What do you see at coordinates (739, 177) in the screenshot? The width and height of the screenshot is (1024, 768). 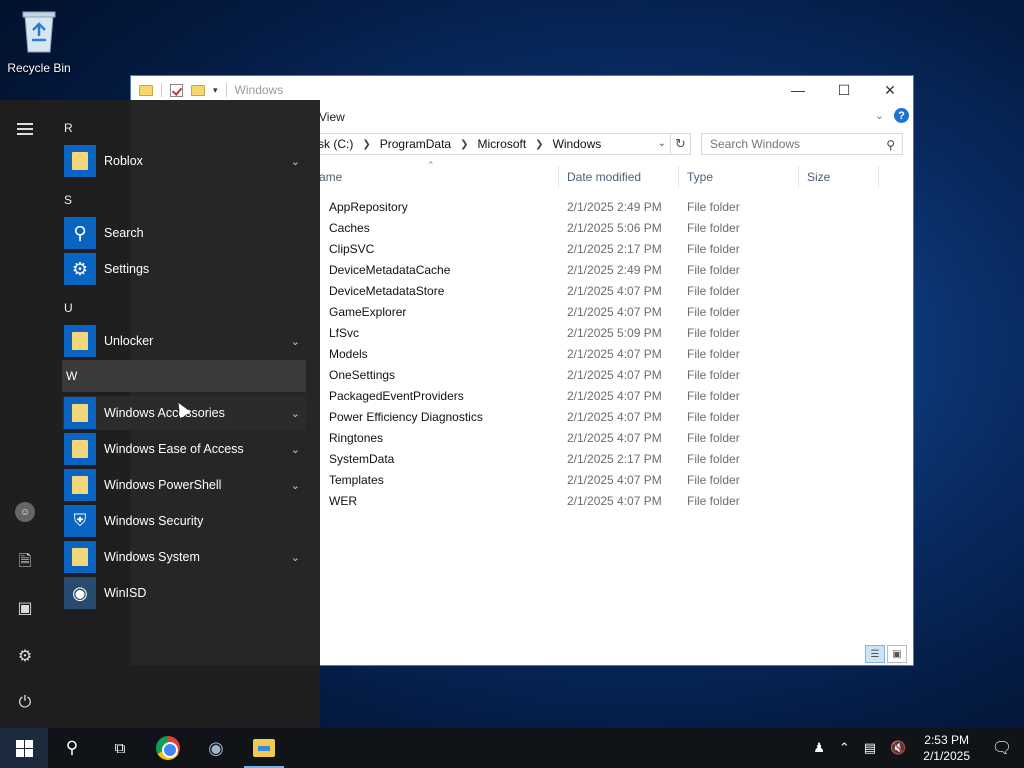 I see `column-header-type: Type` at bounding box center [739, 177].